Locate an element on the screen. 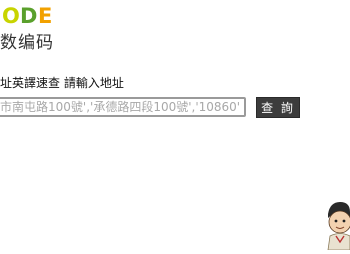 This screenshot has width=350, height=254. search-instruction: 址英譯速查 請輸入地址 is located at coordinates (62, 83).